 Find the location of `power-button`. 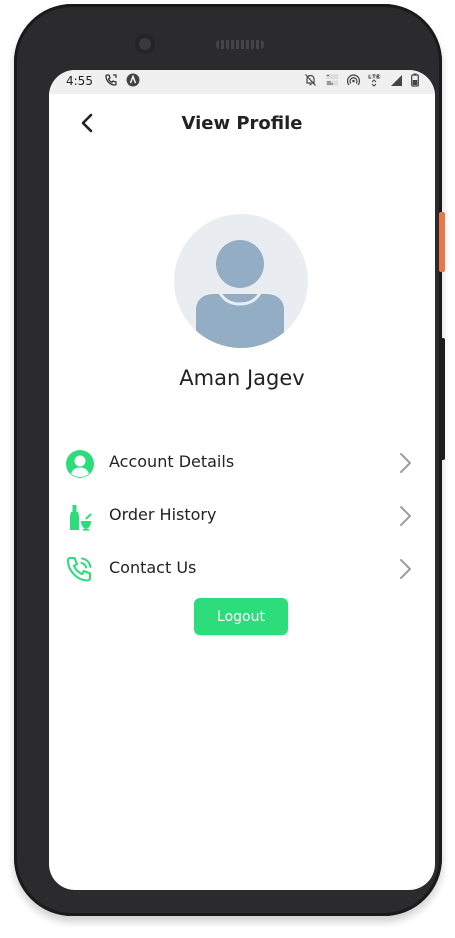

power-button is located at coordinates (442, 242).